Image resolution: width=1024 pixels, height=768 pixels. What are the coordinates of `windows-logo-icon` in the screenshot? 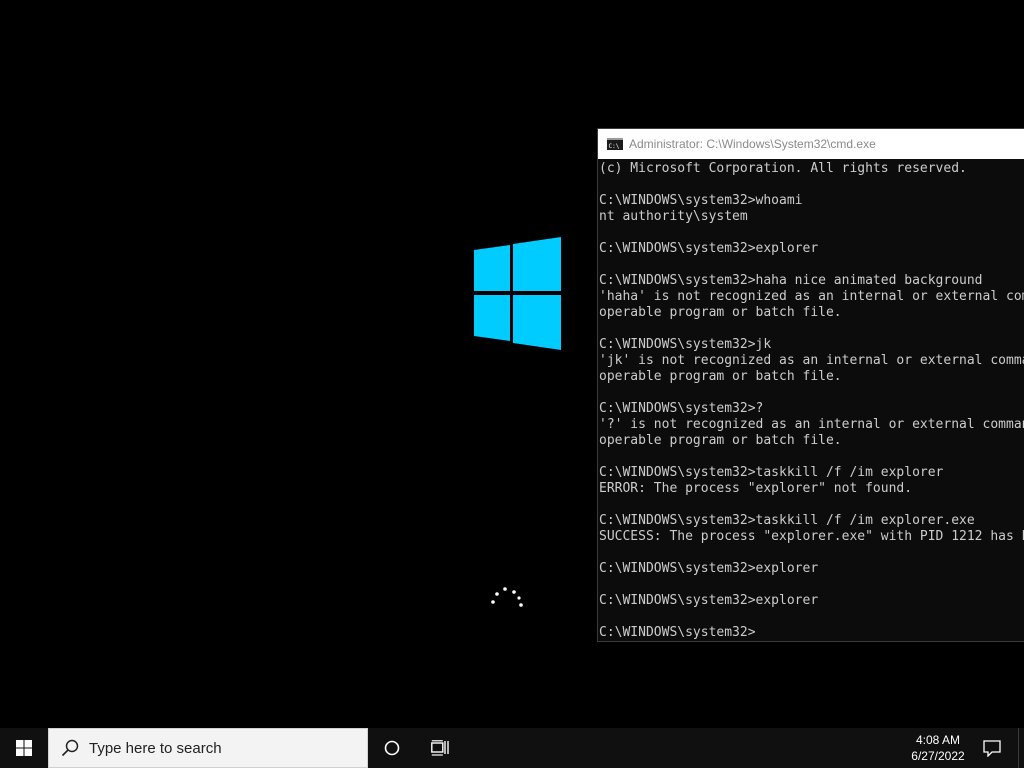 It's located at (517, 293).